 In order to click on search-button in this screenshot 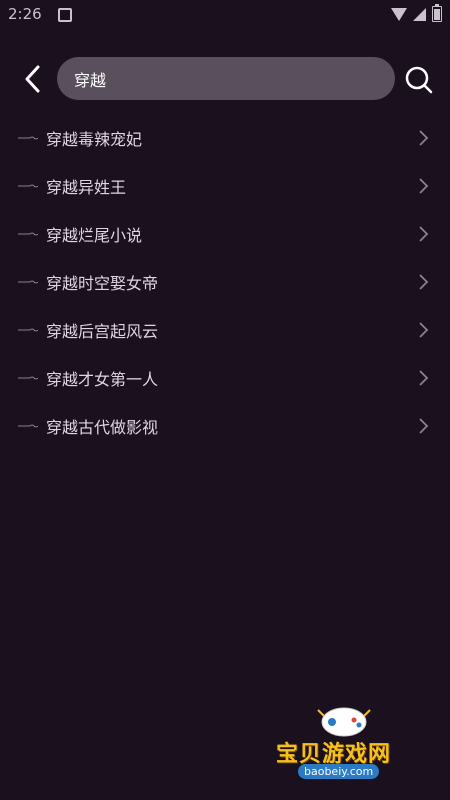, I will do `click(419, 80)`.